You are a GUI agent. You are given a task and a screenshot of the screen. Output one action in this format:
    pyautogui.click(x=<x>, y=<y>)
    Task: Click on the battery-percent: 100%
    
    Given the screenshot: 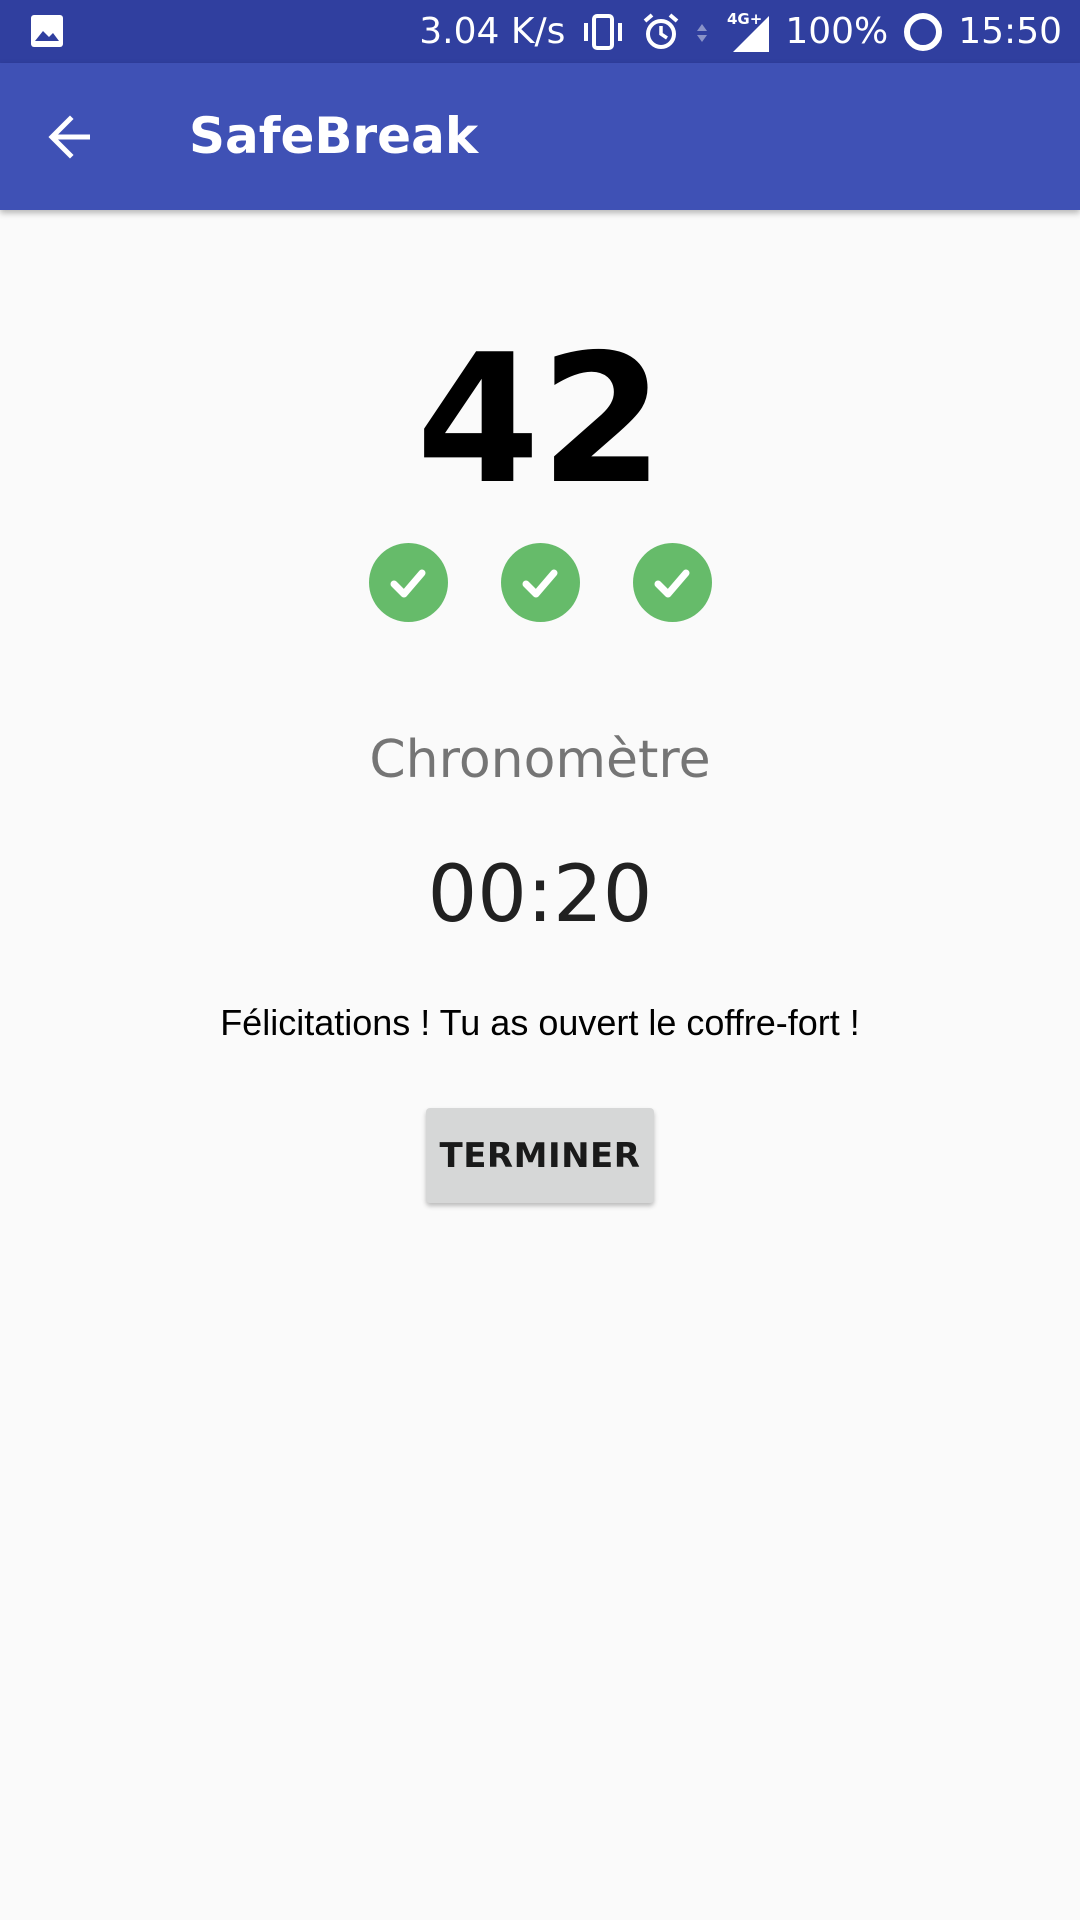 What is the action you would take?
    pyautogui.click(x=837, y=31)
    